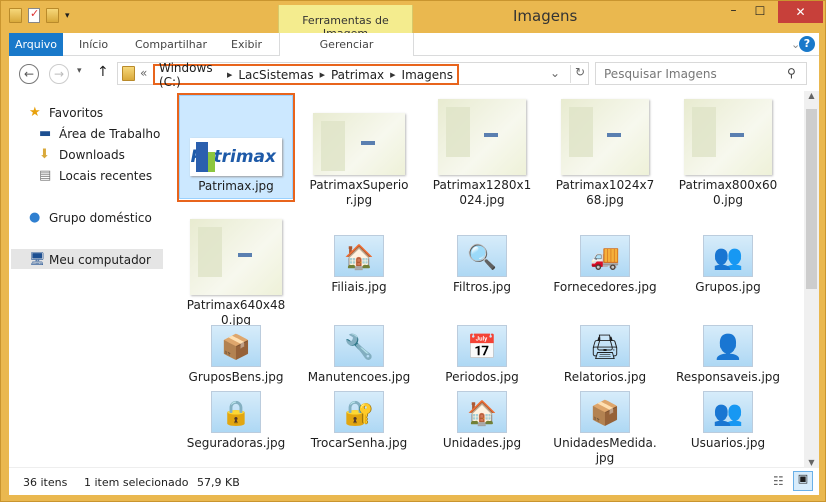  I want to click on file-item: PatrimaxSuperior.jpg, so click(359, 153).